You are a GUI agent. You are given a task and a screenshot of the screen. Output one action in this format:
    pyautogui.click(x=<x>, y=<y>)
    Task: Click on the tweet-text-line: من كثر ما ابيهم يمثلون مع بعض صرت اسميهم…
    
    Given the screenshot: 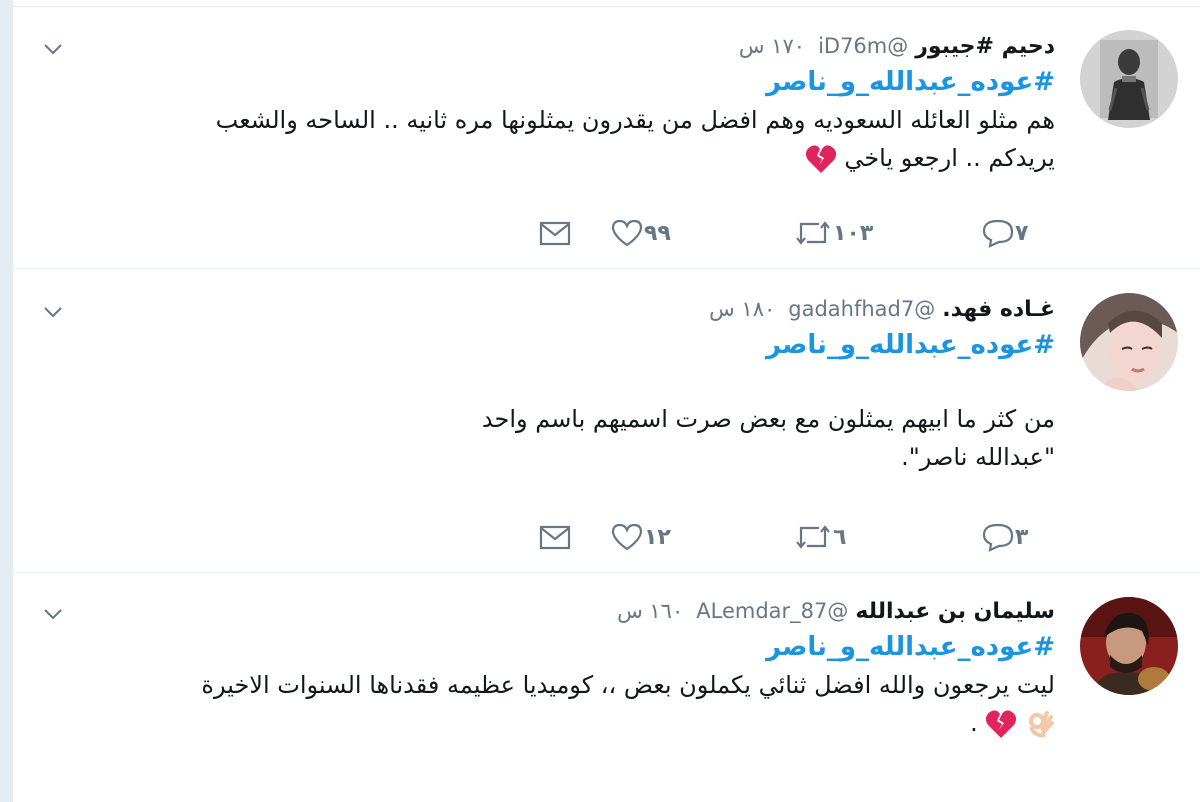 What is the action you would take?
    pyautogui.click(x=768, y=419)
    